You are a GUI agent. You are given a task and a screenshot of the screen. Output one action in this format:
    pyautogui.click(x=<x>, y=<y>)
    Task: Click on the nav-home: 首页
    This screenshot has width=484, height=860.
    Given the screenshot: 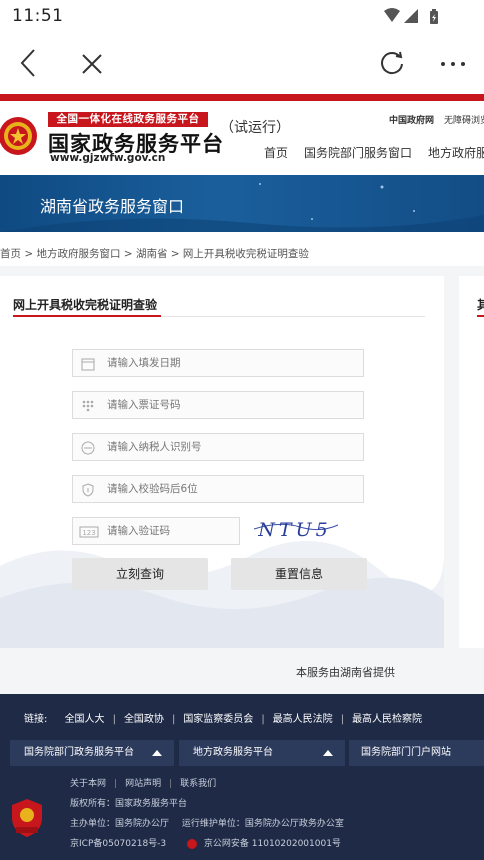 What is the action you would take?
    pyautogui.click(x=276, y=153)
    